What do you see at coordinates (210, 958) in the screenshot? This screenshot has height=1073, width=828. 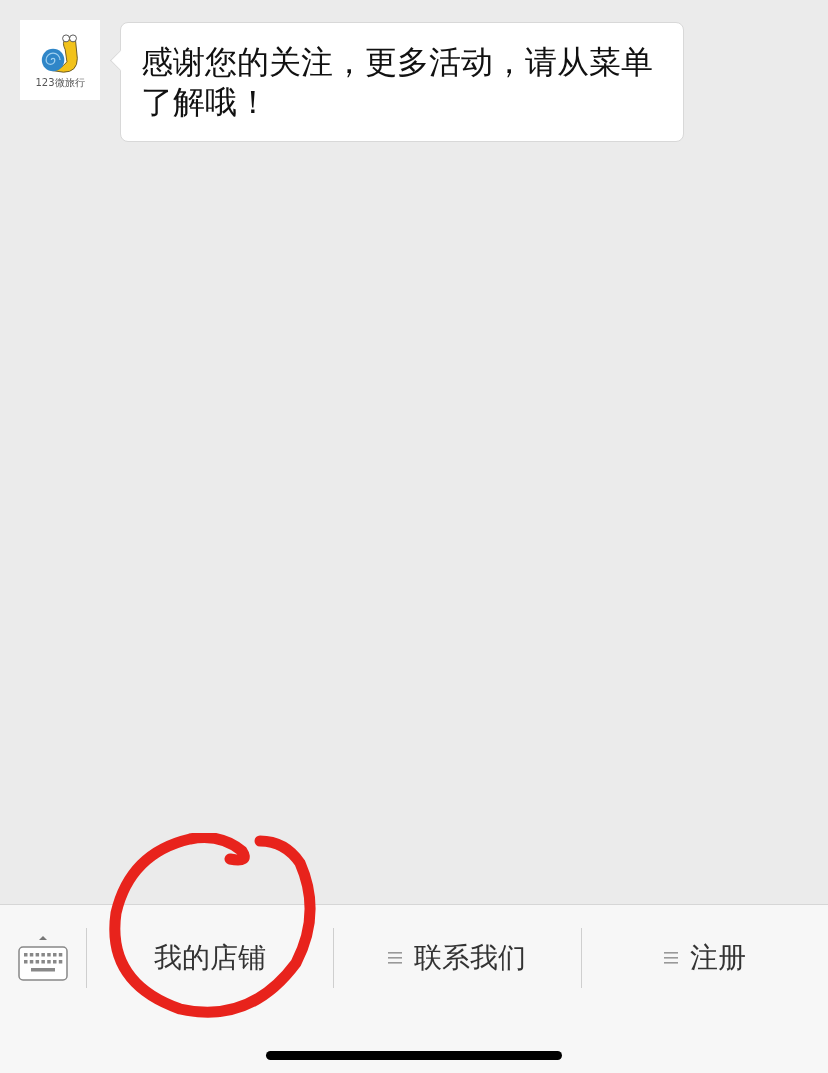 I see `menu-item: 我的店铺` at bounding box center [210, 958].